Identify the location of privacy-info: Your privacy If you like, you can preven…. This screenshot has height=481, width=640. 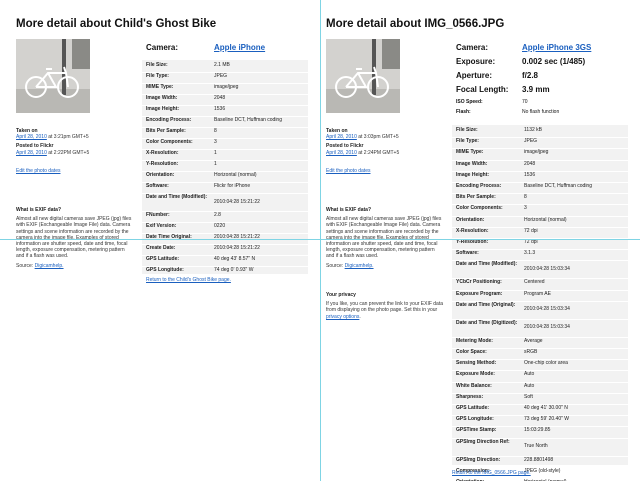
(385, 306).